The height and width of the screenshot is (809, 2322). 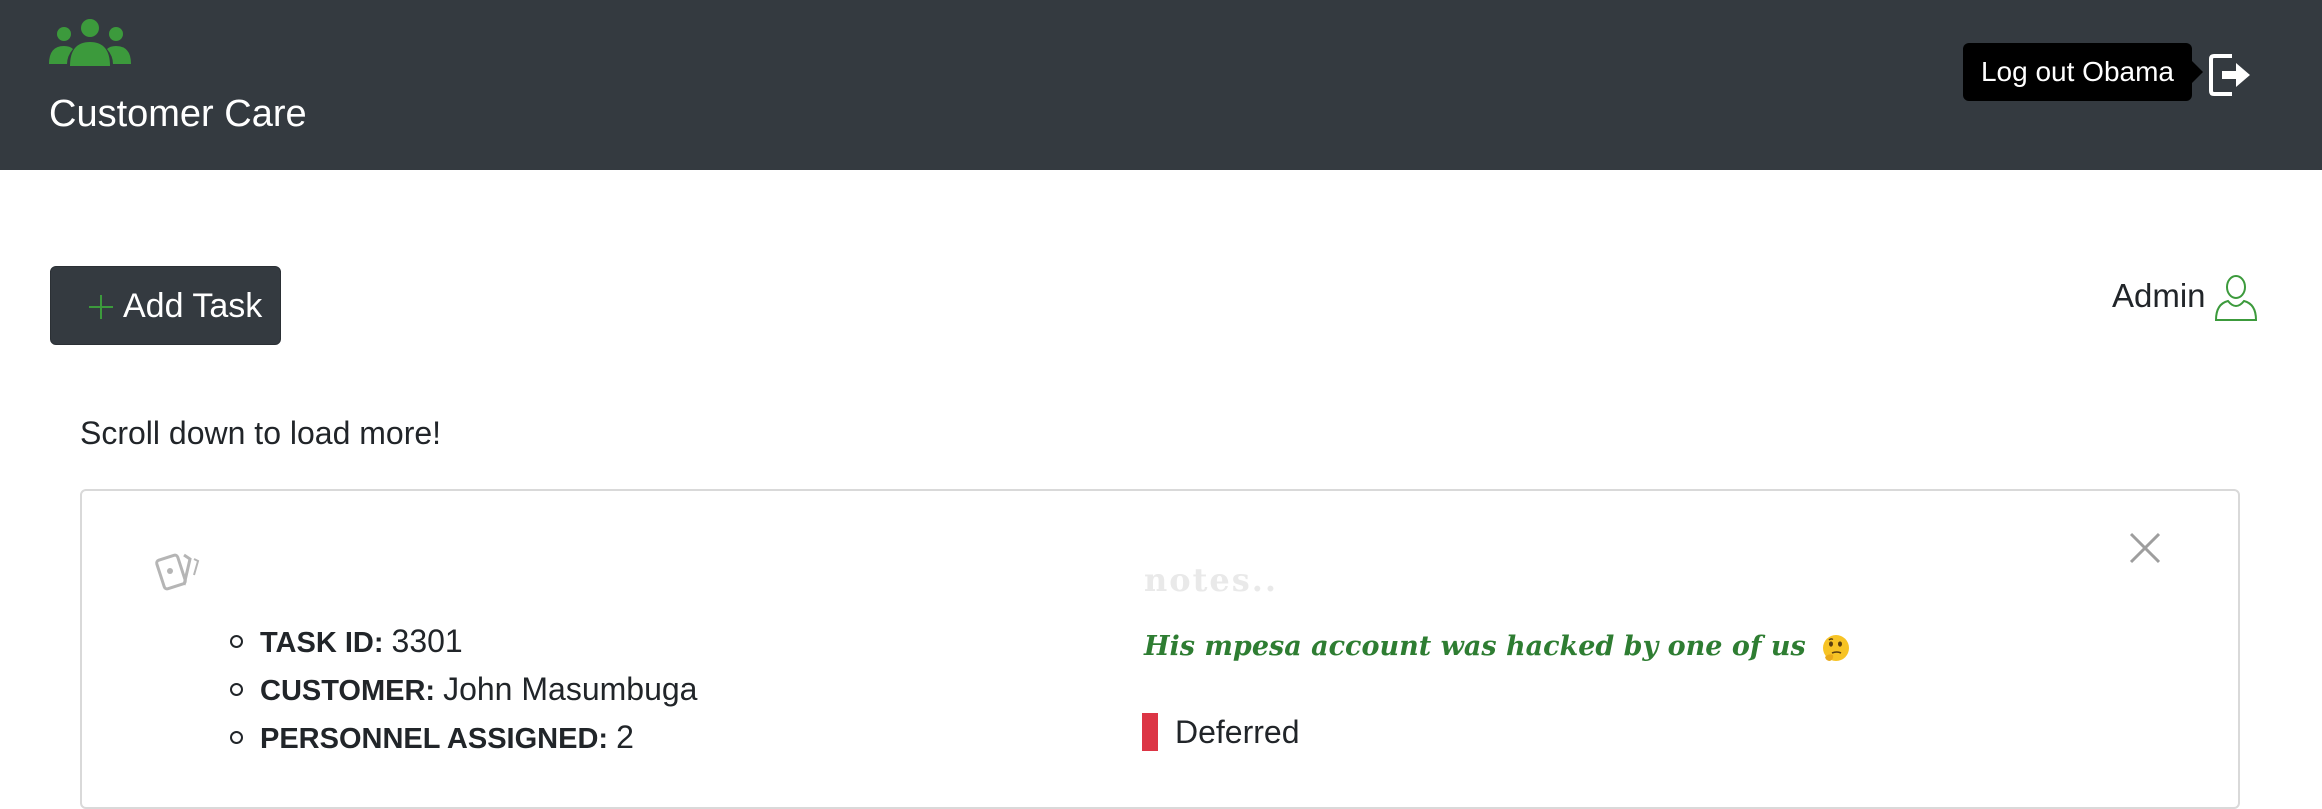 I want to click on user-outline-icon, so click(x=2236, y=298).